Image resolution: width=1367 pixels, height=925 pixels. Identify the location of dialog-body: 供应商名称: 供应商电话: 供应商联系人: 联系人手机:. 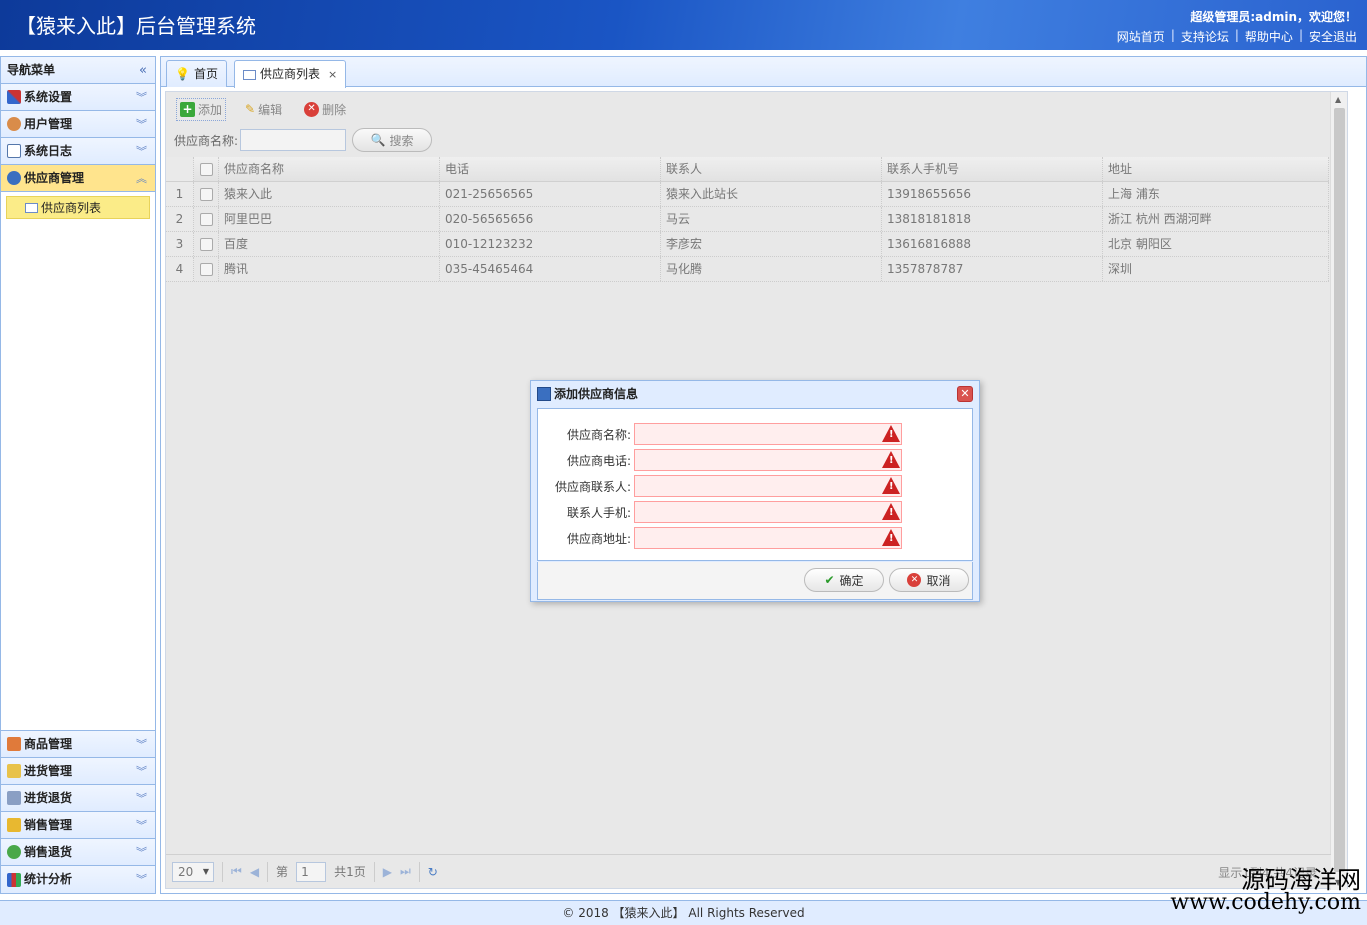
(755, 484).